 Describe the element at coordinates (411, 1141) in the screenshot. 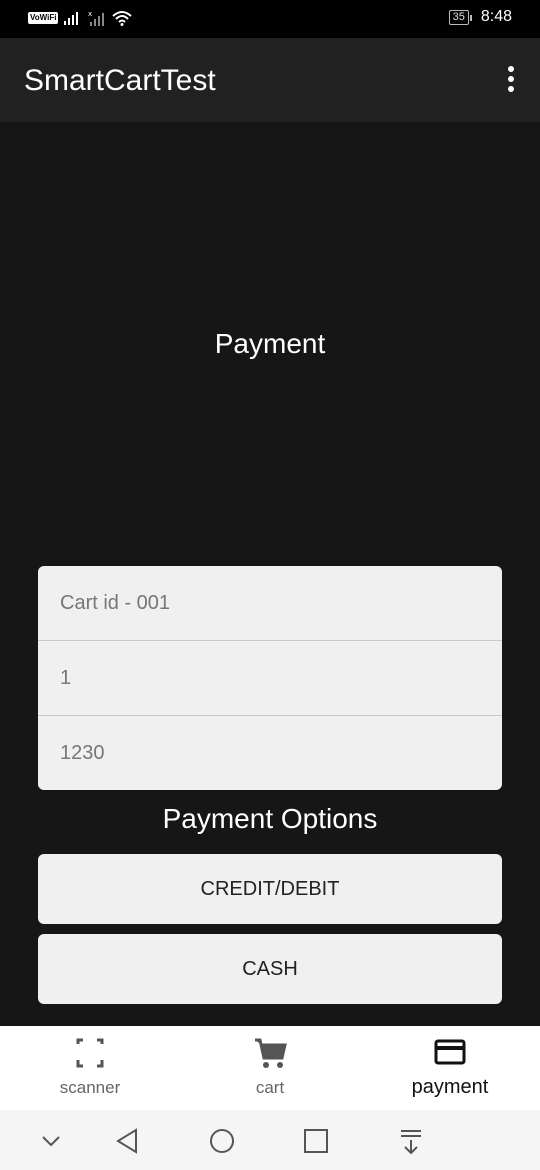

I see `notification-pull-icon` at that location.